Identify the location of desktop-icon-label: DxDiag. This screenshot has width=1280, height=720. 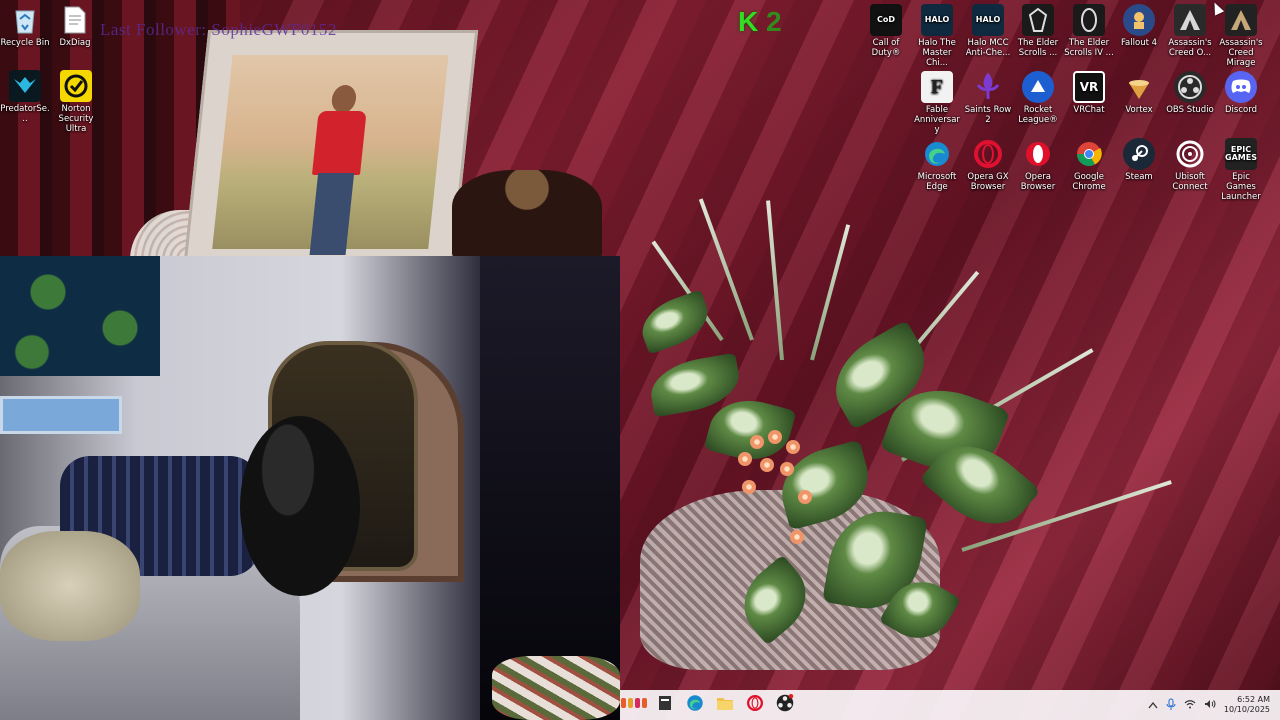
(75, 43).